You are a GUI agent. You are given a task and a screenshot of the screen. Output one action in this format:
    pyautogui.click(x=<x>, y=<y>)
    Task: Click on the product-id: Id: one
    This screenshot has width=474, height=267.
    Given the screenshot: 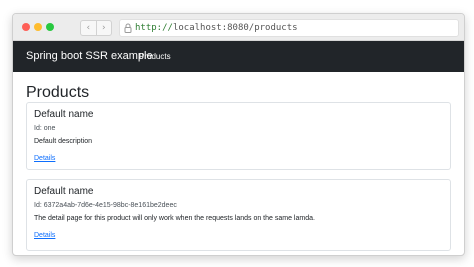 What is the action you would take?
    pyautogui.click(x=45, y=128)
    